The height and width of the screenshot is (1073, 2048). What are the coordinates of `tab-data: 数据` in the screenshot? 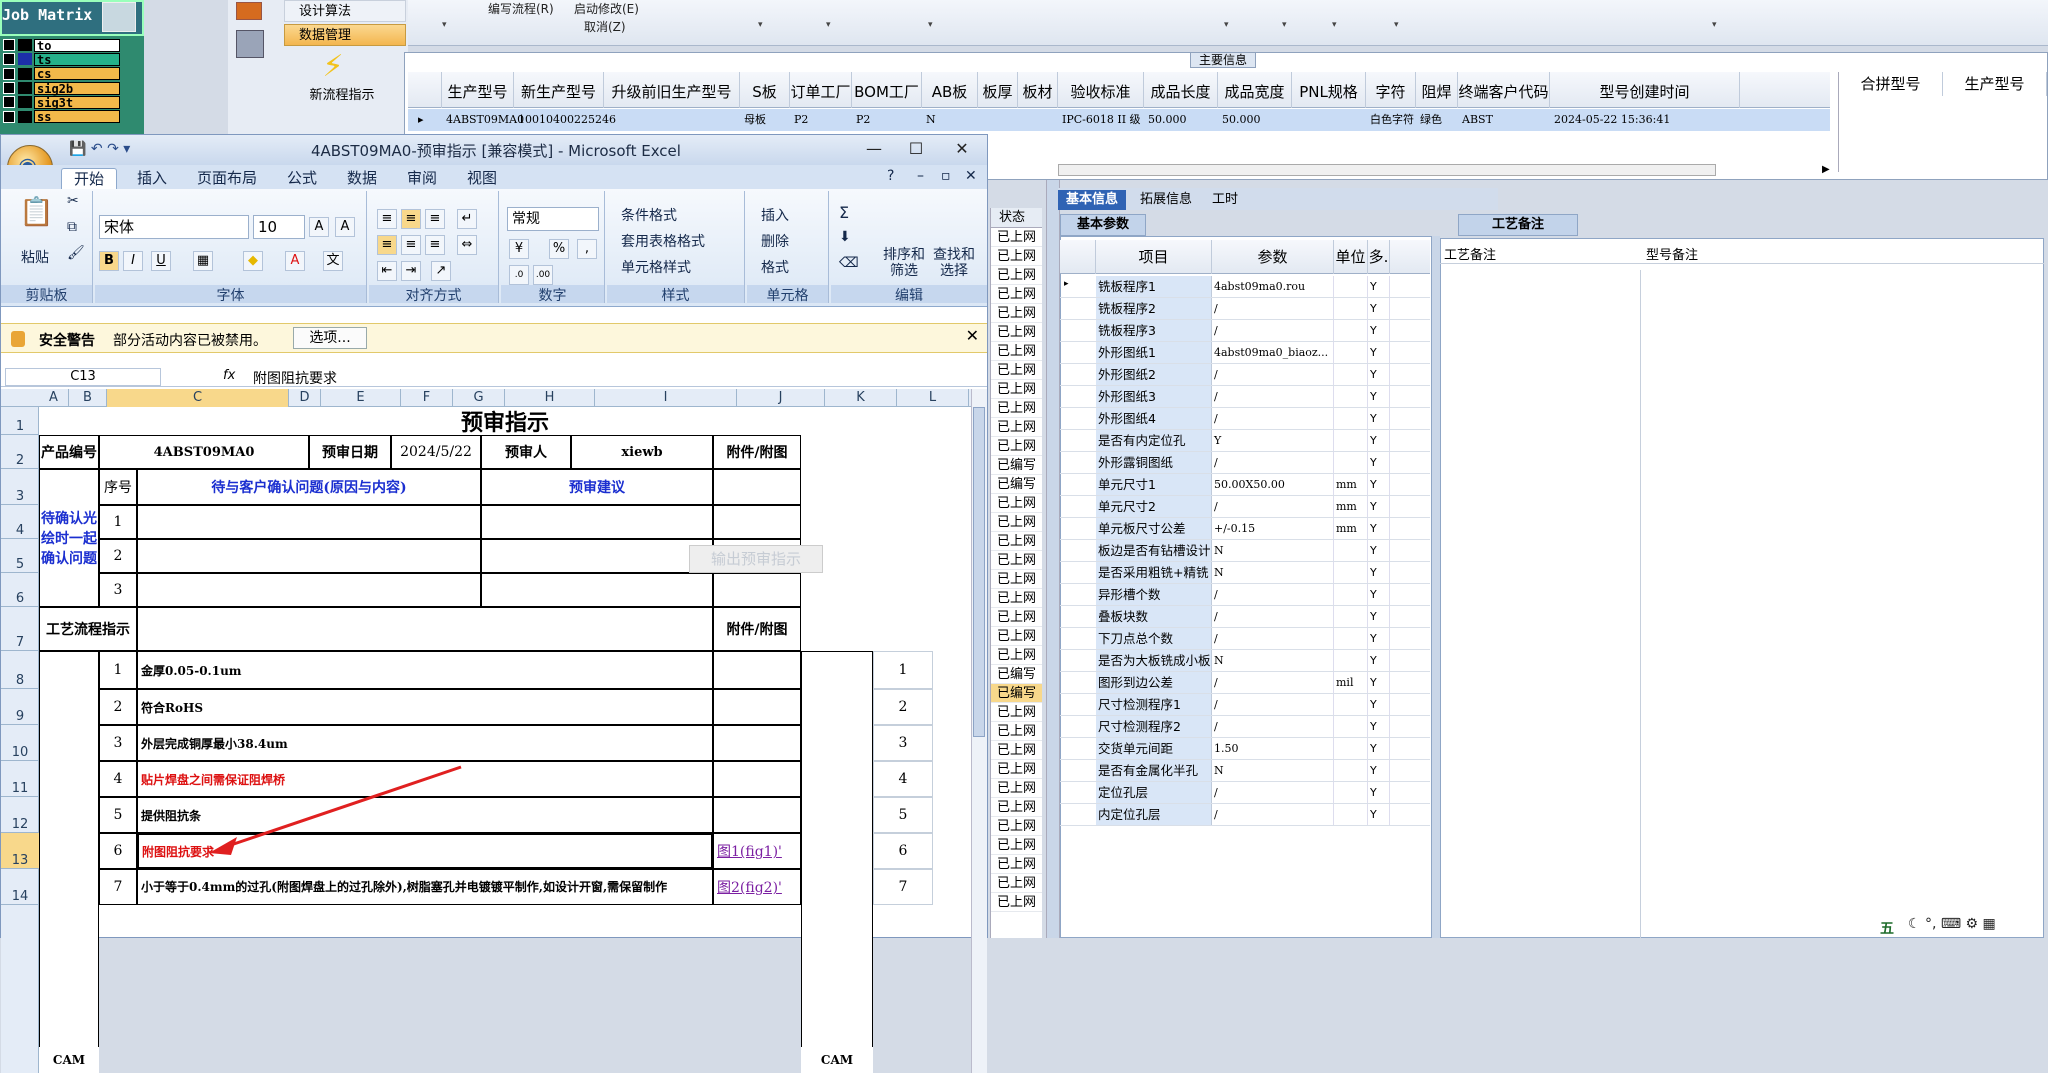 It's located at (362, 178).